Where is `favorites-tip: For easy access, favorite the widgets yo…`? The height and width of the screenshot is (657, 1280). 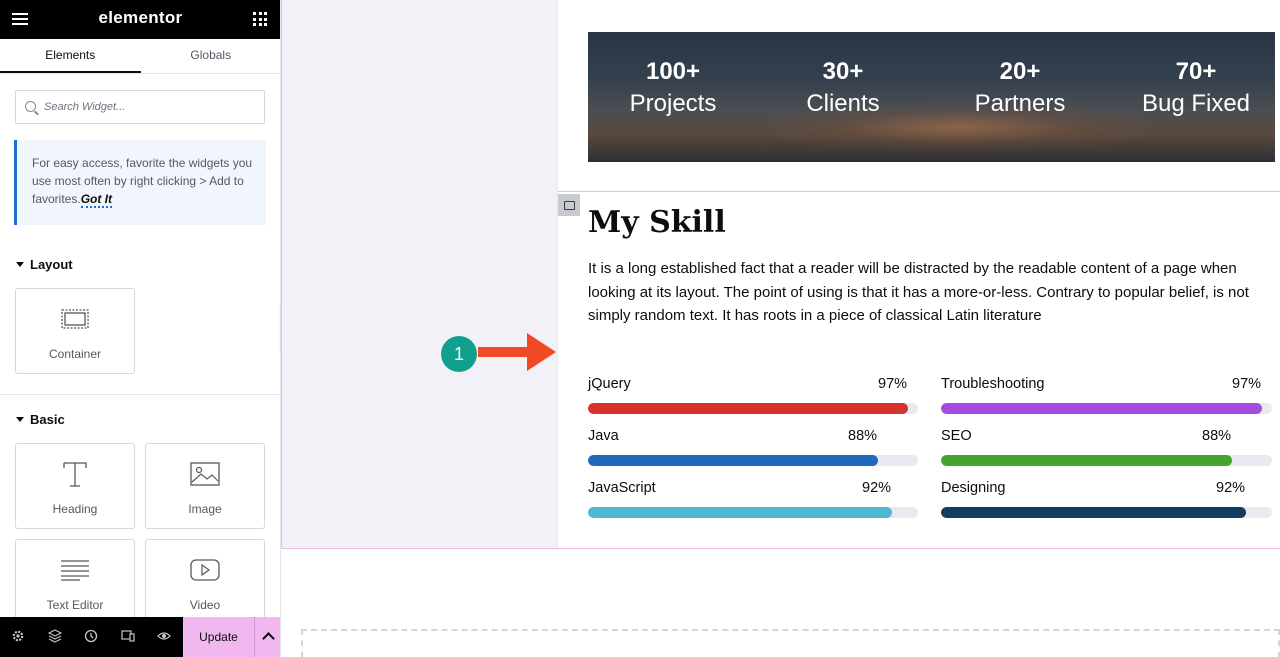 favorites-tip: For easy access, favorite the widgets yo… is located at coordinates (140, 182).